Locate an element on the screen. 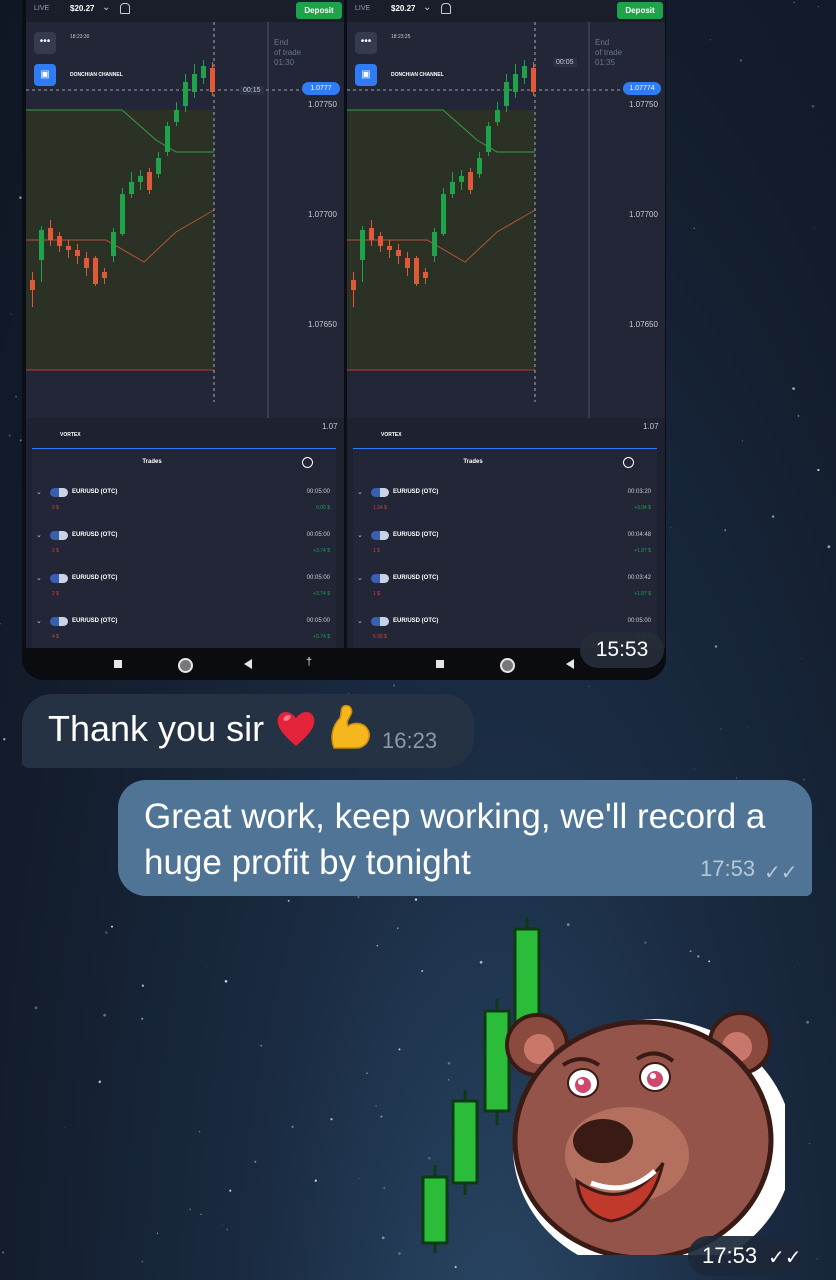  trade-profit: 0.00 $ is located at coordinates (323, 508).